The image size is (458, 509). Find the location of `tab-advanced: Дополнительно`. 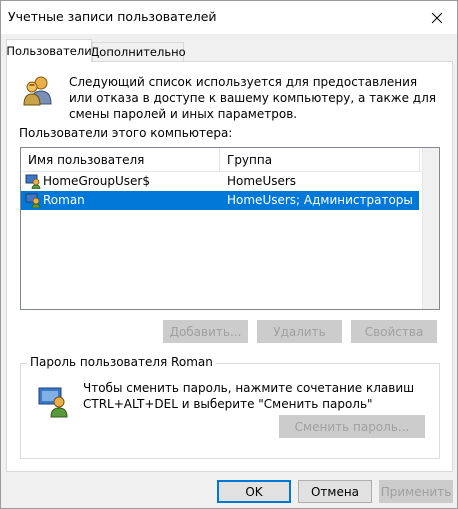

tab-advanced: Дополнительно is located at coordinates (138, 51).